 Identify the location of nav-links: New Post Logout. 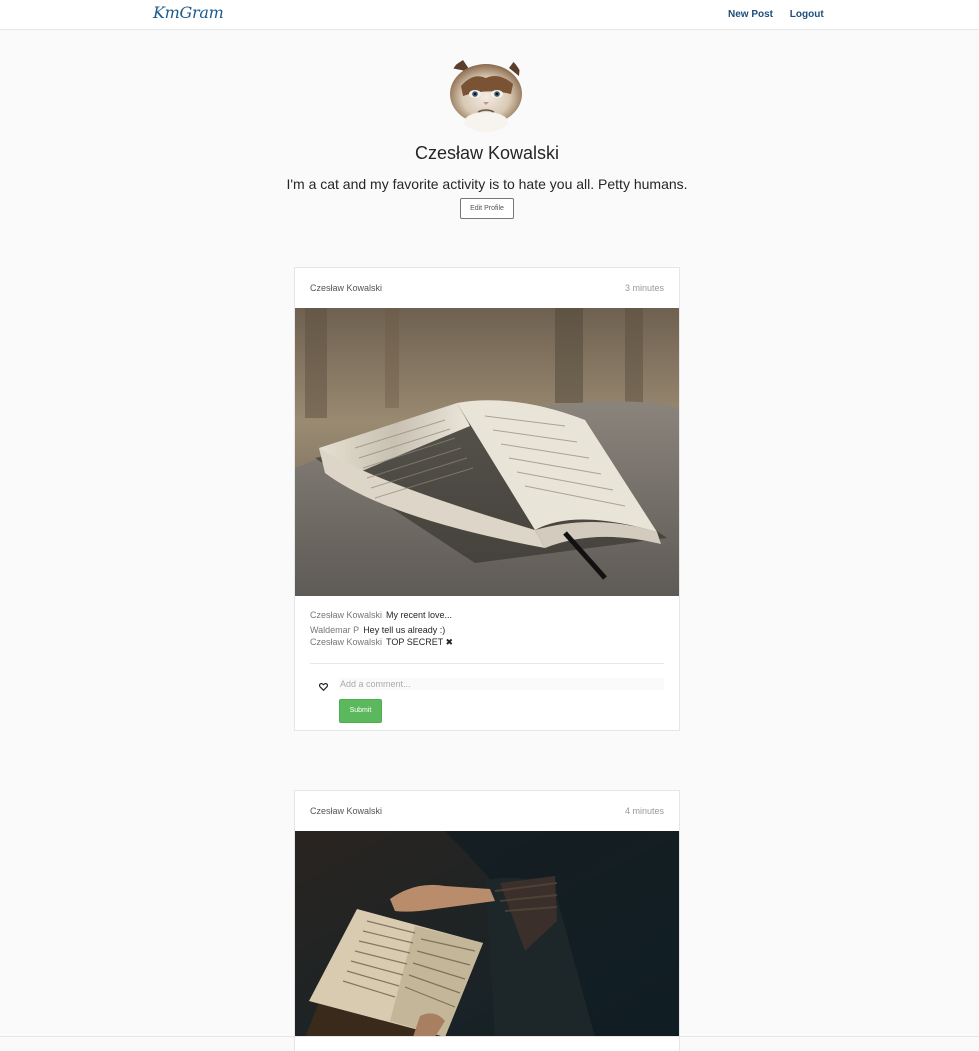
(776, 14).